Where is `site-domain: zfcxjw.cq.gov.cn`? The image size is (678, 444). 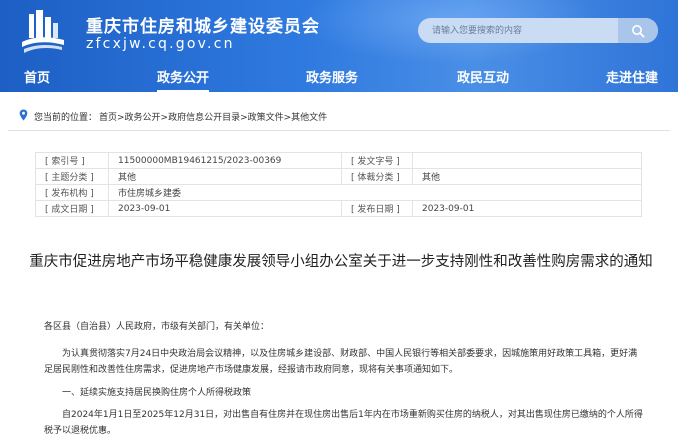 site-domain: zfcxjw.cq.gov.cn is located at coordinates (160, 44).